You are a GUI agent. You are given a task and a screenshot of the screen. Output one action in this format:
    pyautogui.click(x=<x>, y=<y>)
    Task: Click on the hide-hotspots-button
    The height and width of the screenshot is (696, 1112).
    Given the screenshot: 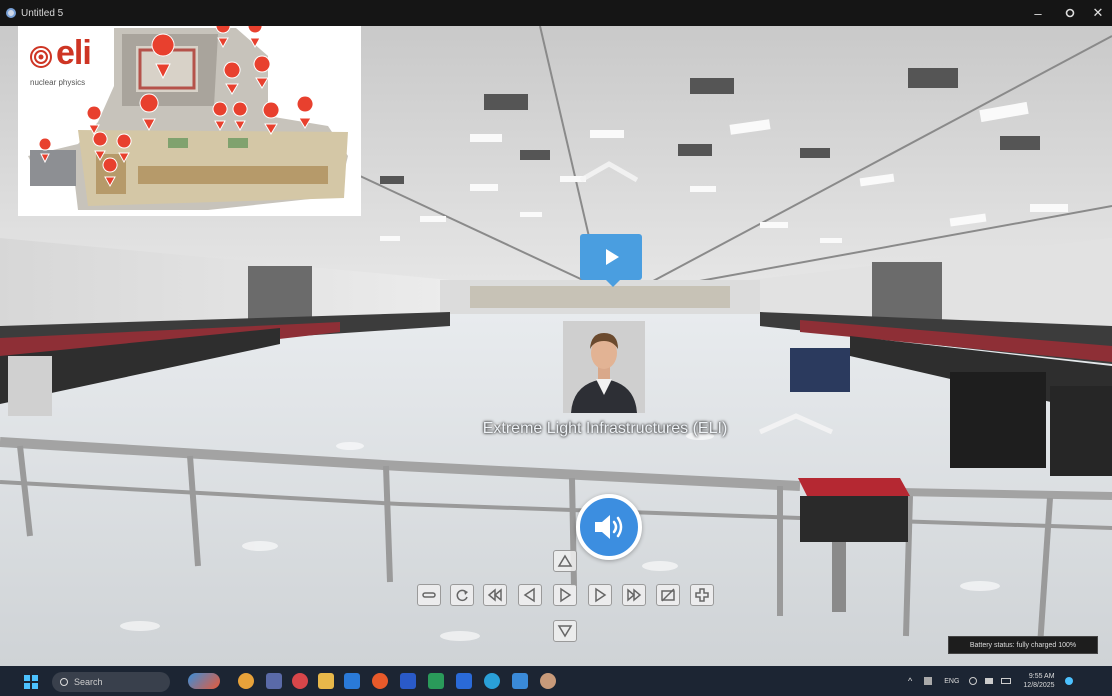 What is the action you would take?
    pyautogui.click(x=668, y=595)
    